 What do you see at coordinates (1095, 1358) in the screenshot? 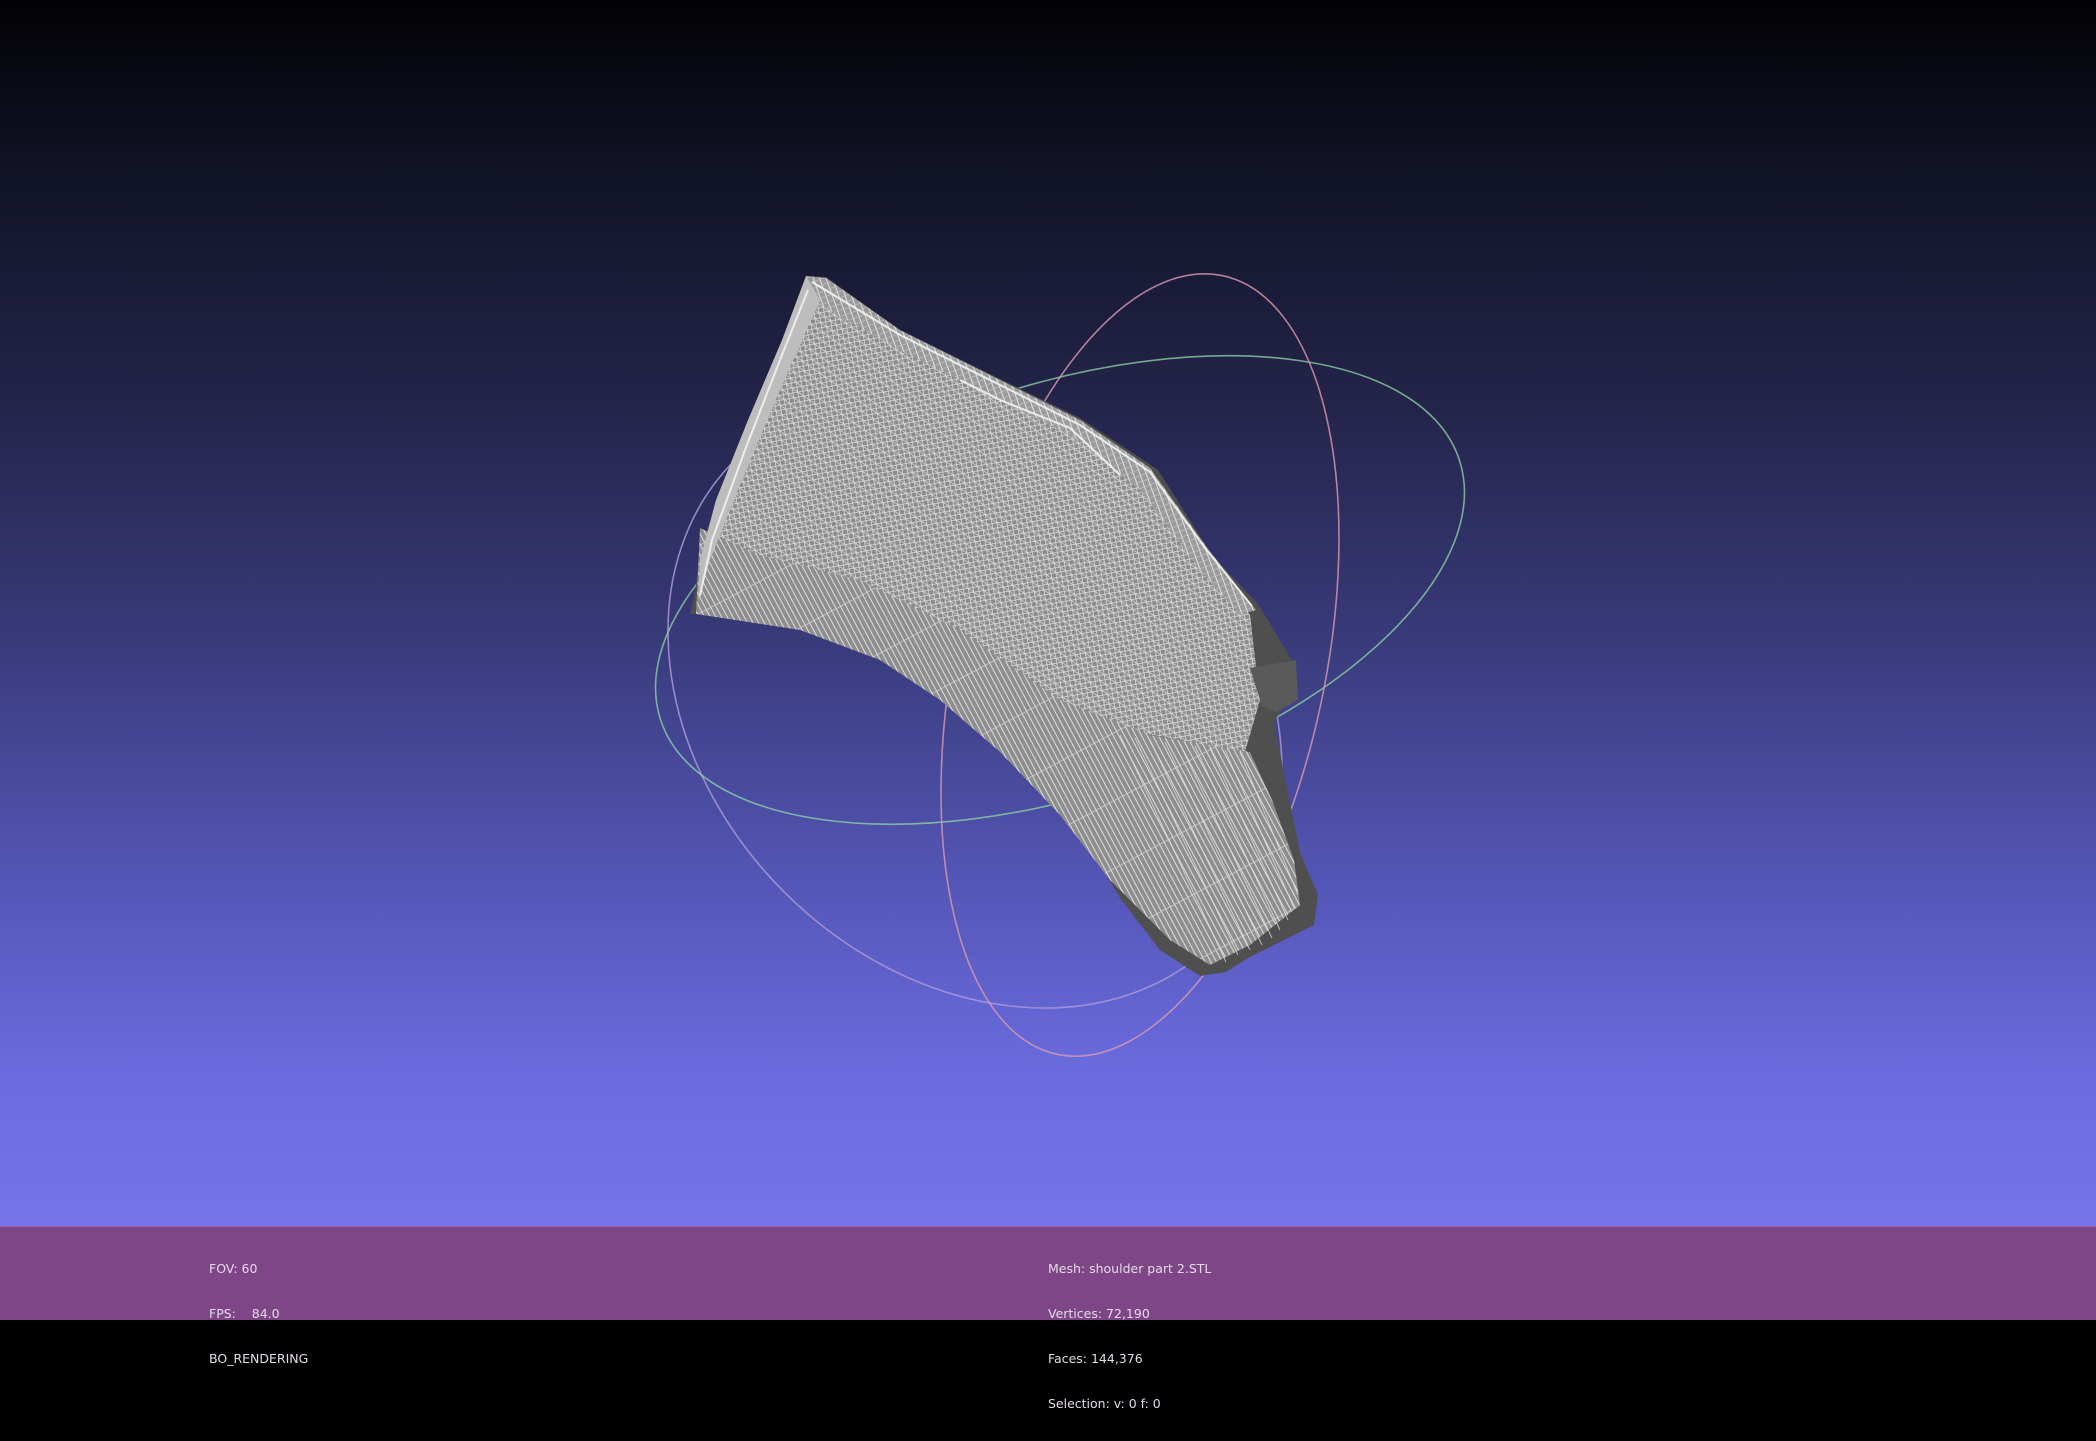
I see `face-count-label: Faces: 144,376` at bounding box center [1095, 1358].